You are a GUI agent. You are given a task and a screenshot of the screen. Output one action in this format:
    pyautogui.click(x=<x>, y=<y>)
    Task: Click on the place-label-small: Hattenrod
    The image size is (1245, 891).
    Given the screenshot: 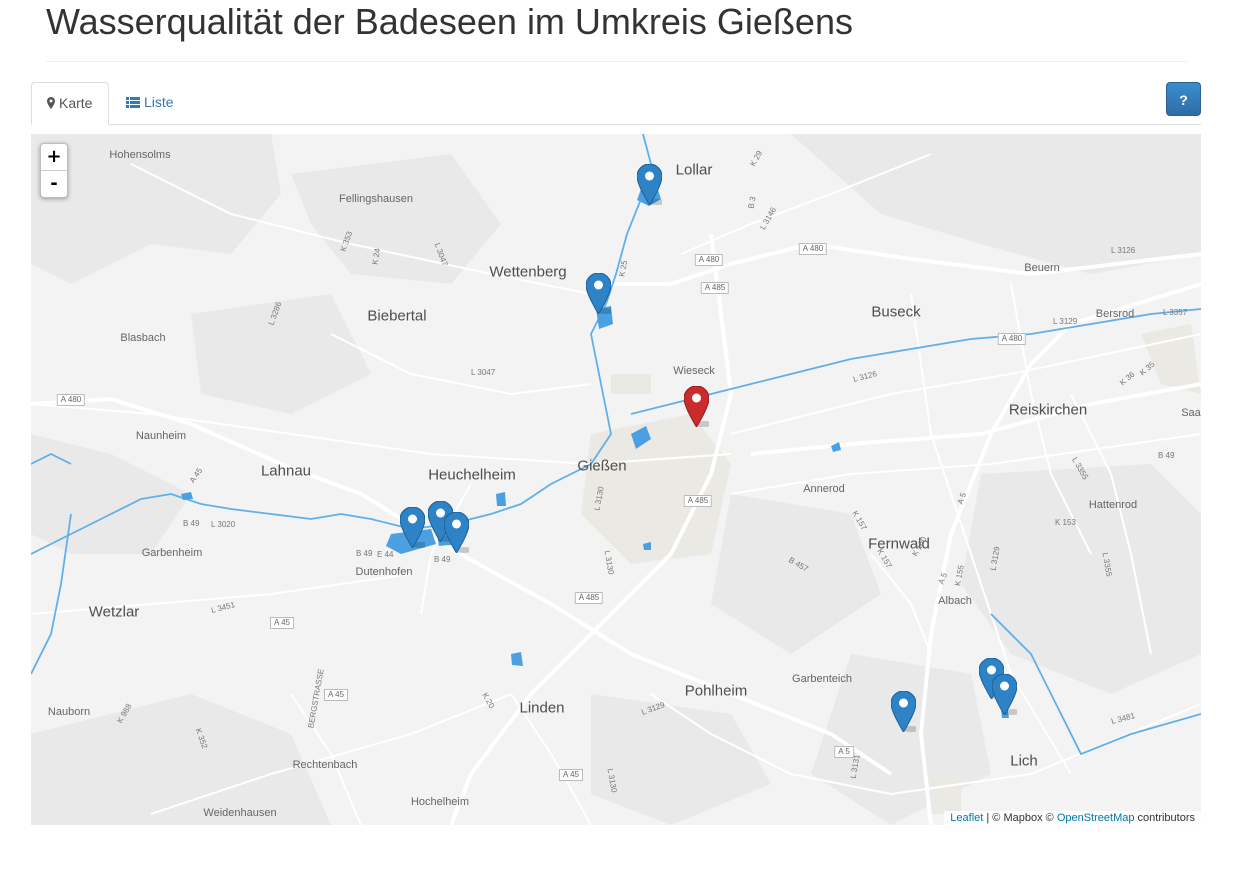 What is the action you would take?
    pyautogui.click(x=1113, y=505)
    